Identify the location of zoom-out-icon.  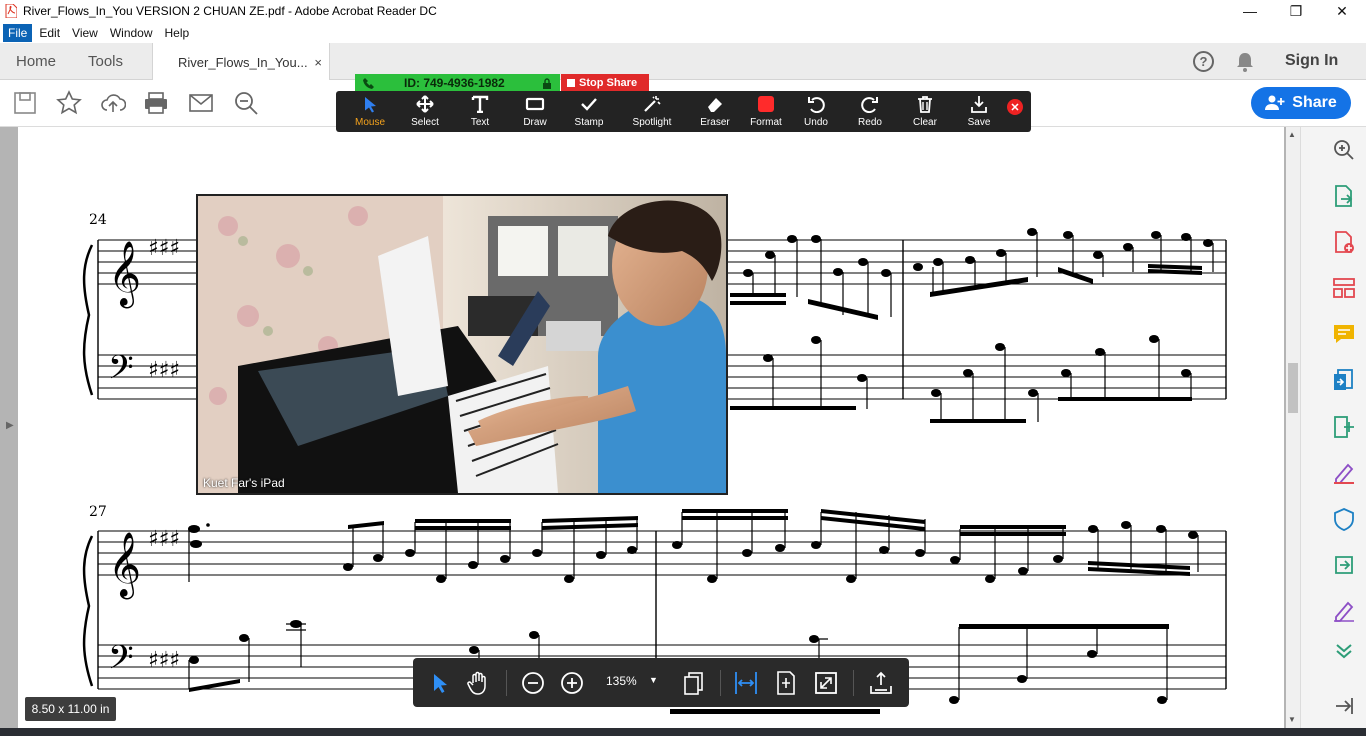
(533, 683).